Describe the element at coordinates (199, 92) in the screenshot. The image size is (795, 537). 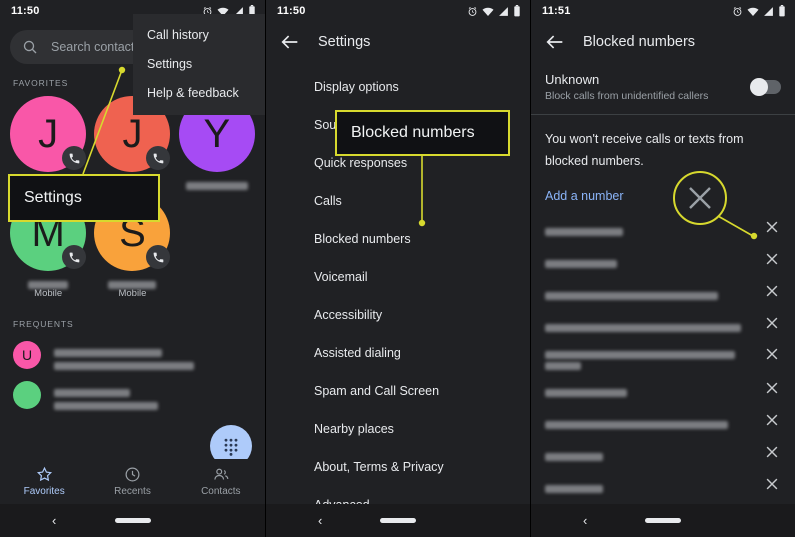
I see `menu-item-help-feedback: Help & feedback` at that location.